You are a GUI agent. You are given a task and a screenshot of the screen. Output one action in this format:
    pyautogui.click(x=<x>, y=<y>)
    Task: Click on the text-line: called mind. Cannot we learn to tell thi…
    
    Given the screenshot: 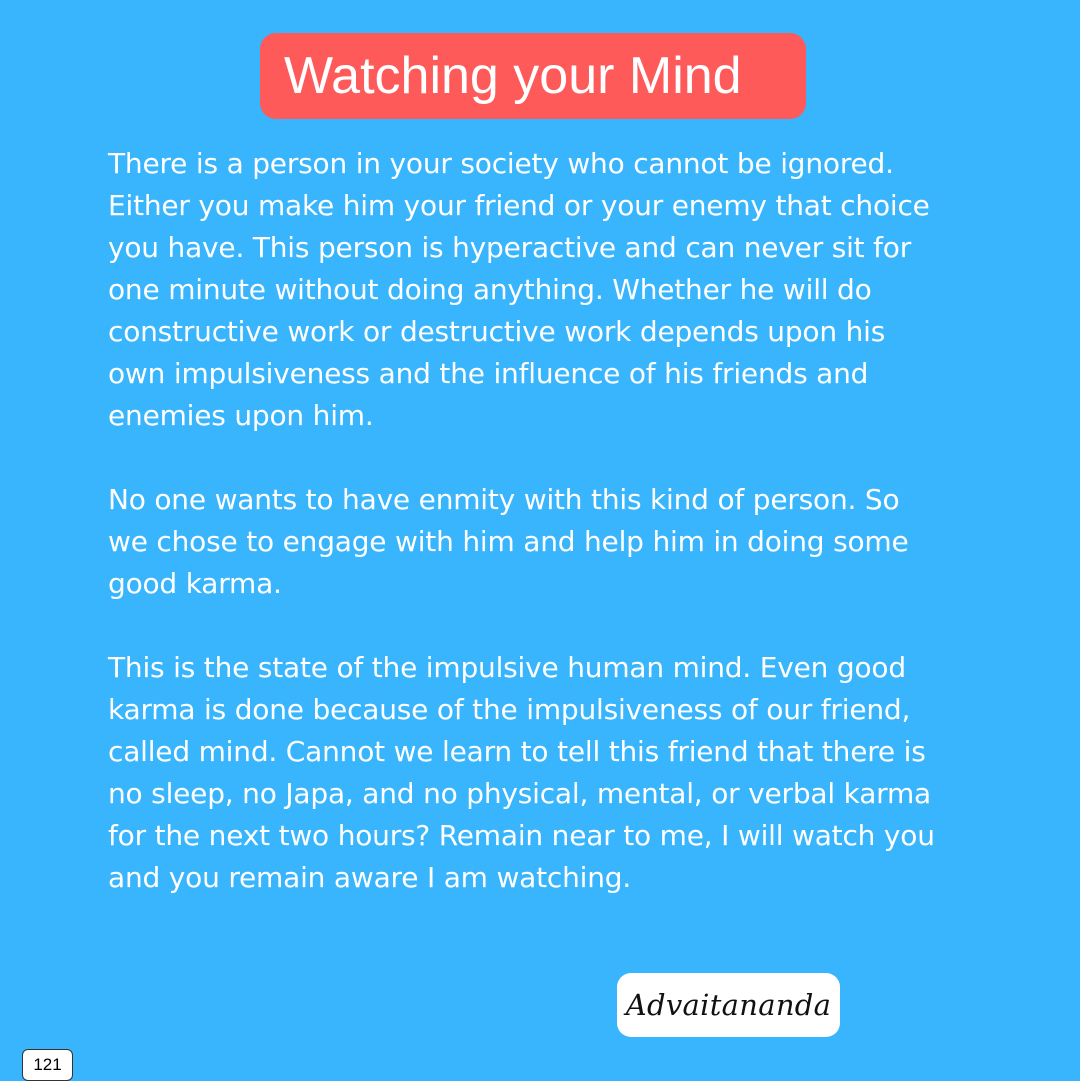 What is the action you would take?
    pyautogui.click(x=517, y=751)
    